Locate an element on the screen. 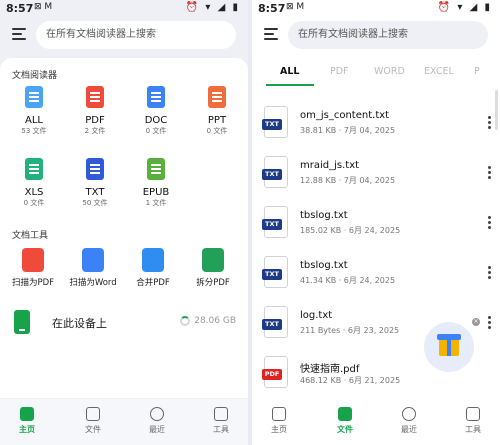 The width and height of the screenshot is (500, 445). tab-pdf: PDF is located at coordinates (339, 71).